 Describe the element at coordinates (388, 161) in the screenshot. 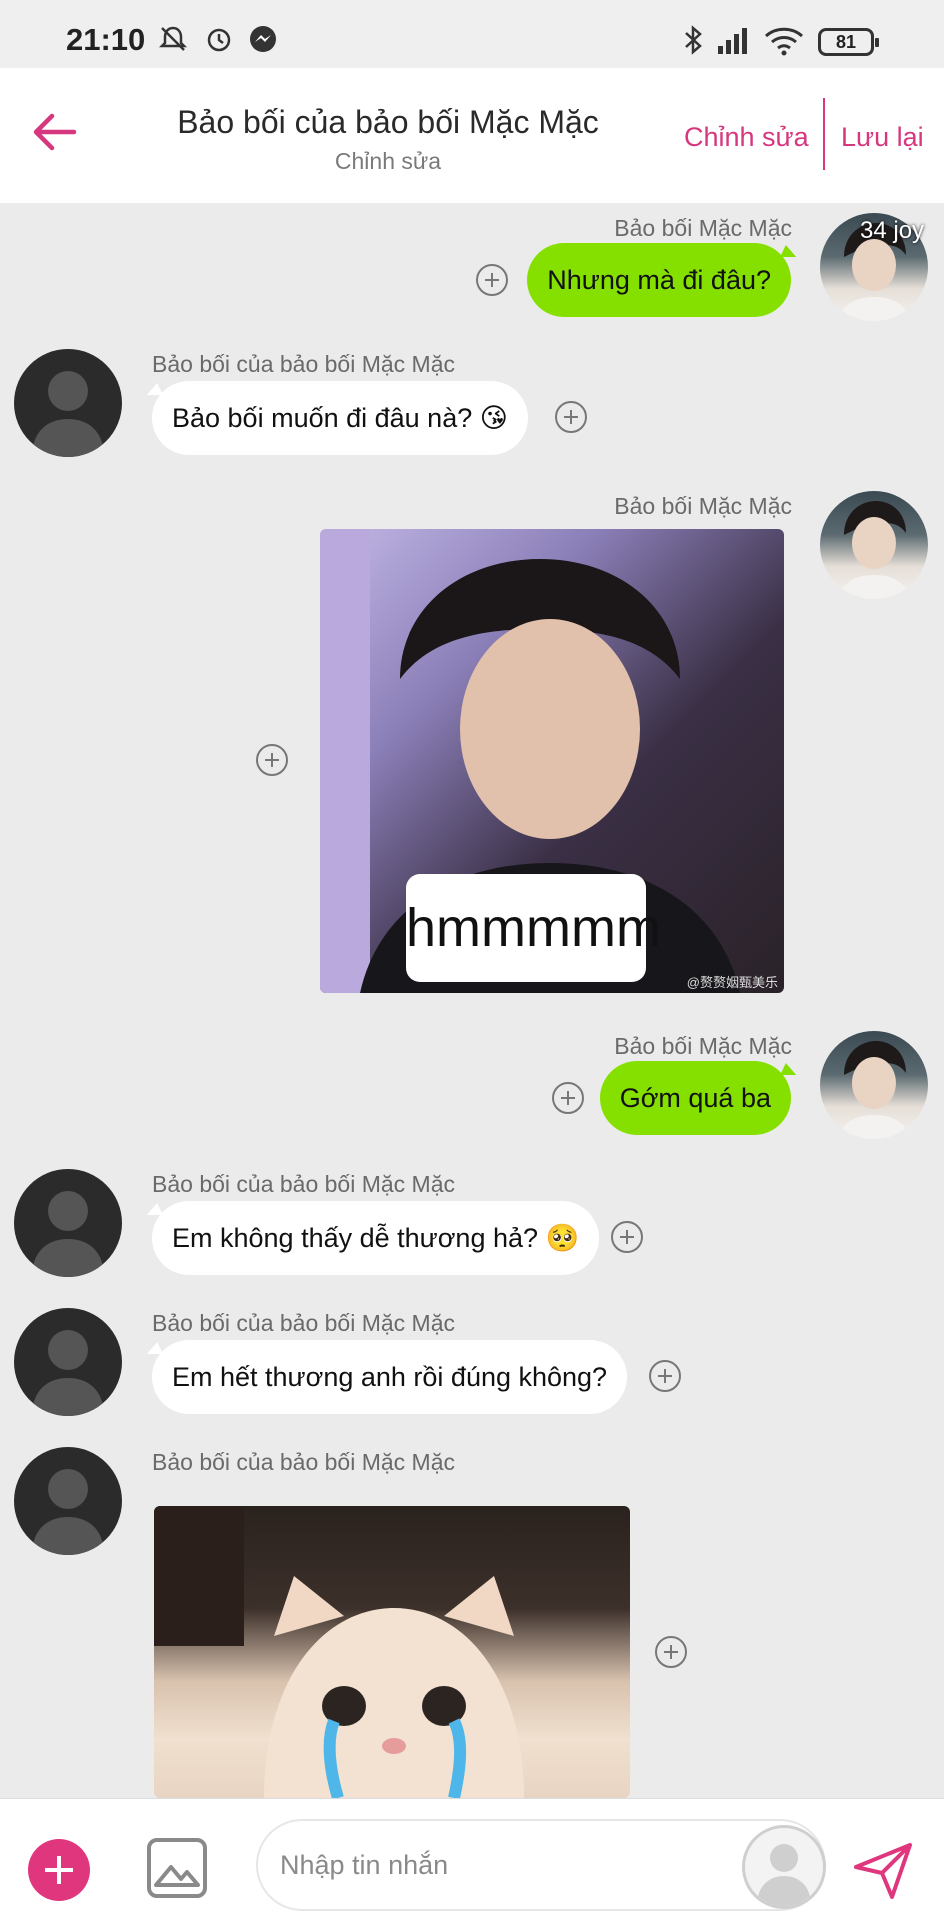

I see `chat-subtitle: Chỉnh sửa` at that location.